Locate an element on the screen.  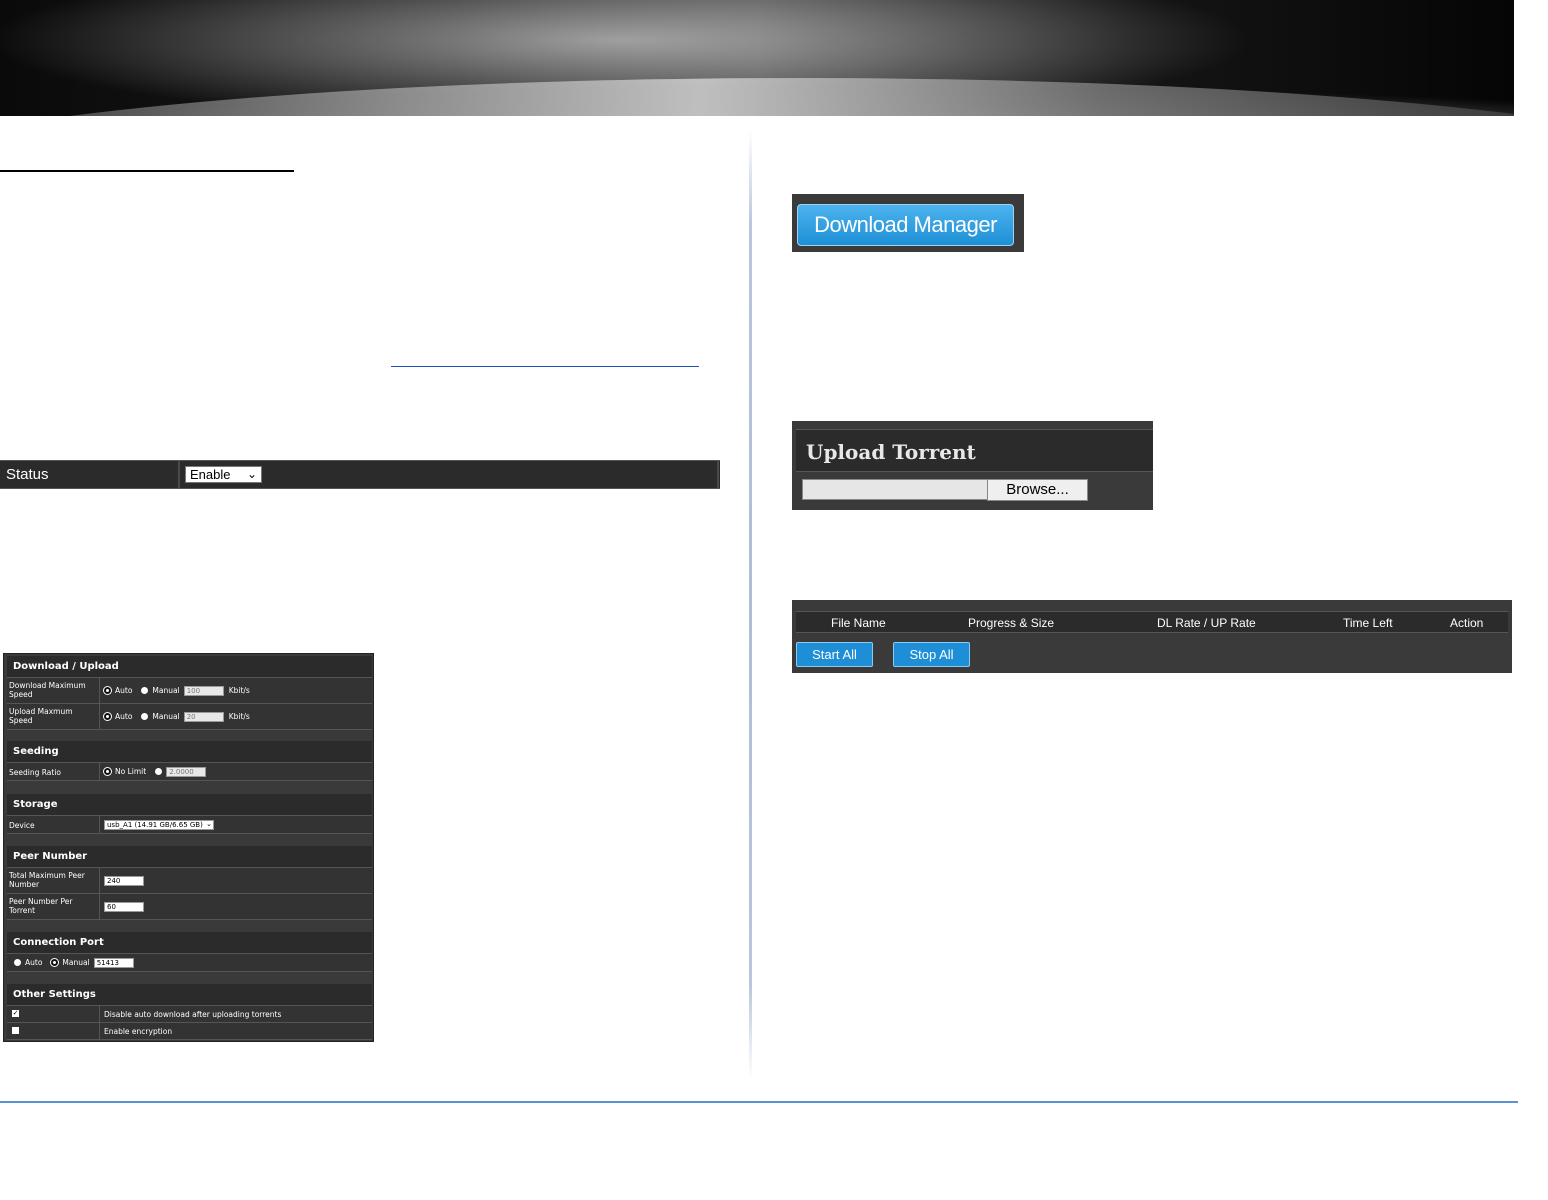
status-select: Enable ⌄ is located at coordinates (223, 474).